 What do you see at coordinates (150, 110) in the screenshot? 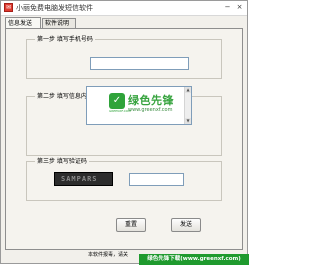
I see `watermark-url: www.greenxf.com` at bounding box center [150, 110].